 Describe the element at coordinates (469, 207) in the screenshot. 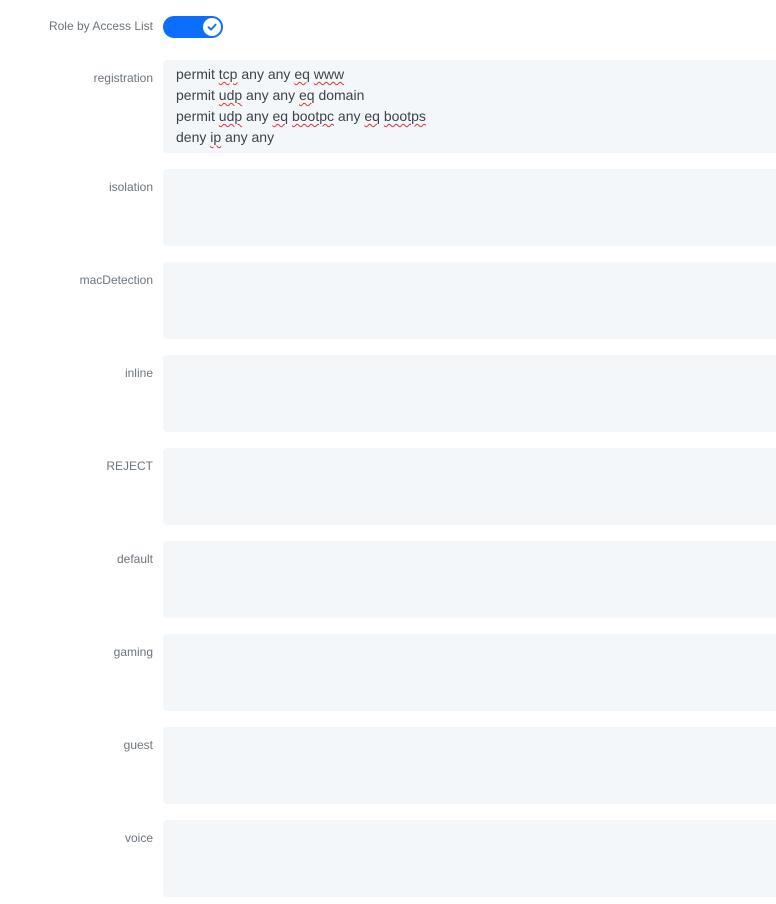

I see `acl-textarea-isolation` at that location.